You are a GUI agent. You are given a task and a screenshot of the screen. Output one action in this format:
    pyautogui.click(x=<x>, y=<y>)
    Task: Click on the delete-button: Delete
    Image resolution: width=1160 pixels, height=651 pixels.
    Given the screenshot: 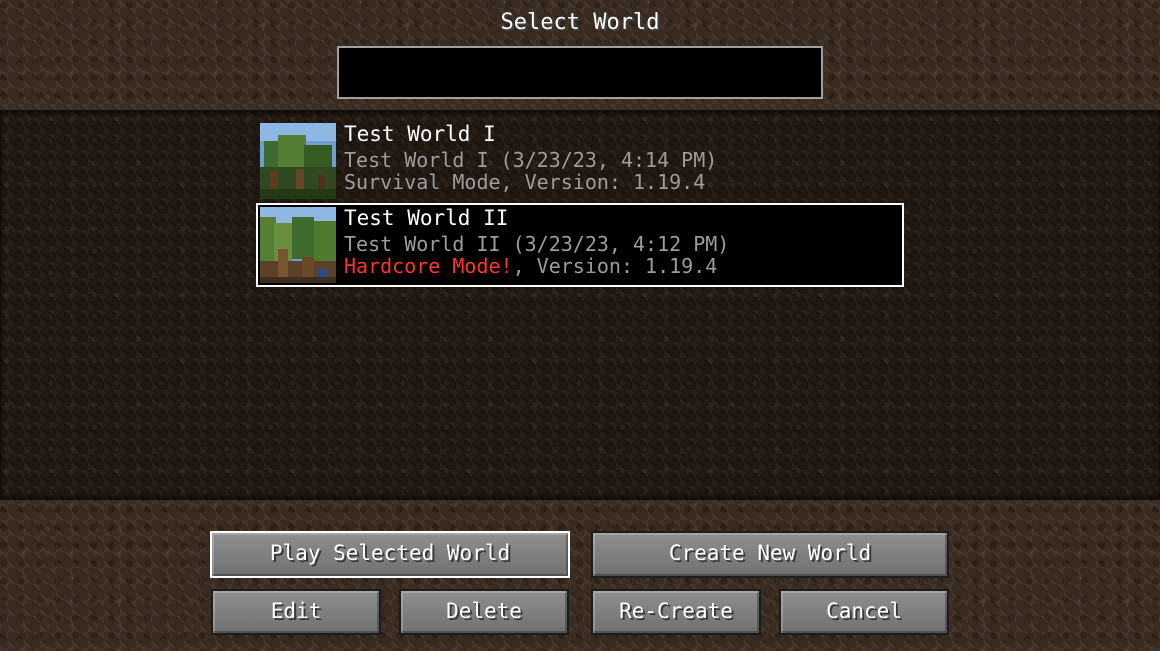 What is the action you would take?
    pyautogui.click(x=484, y=612)
    